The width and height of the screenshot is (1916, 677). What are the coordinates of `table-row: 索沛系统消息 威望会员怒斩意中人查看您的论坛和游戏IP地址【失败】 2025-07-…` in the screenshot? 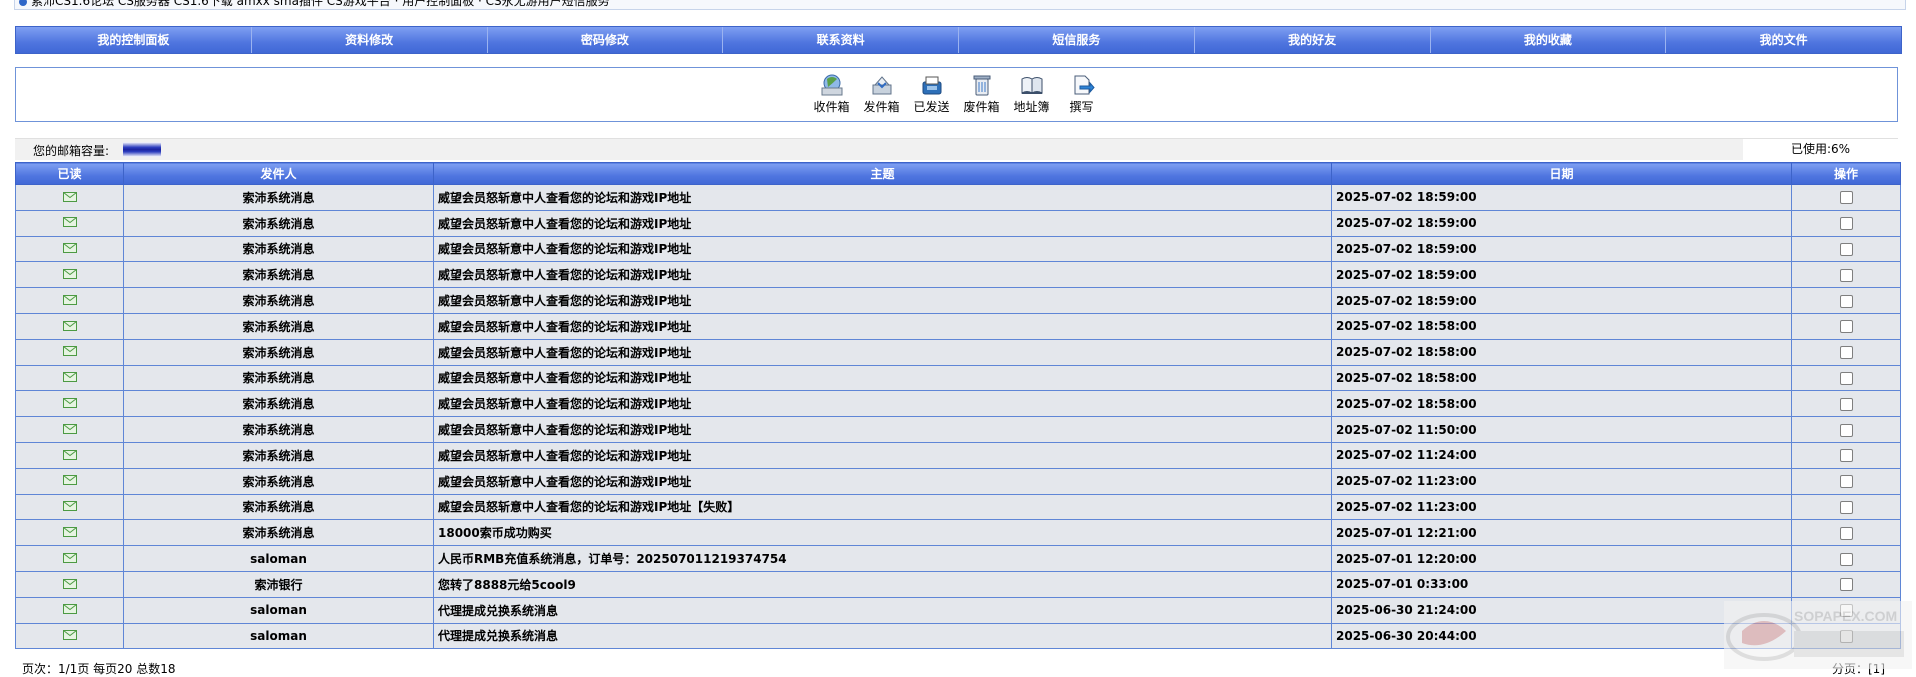 It's located at (958, 507).